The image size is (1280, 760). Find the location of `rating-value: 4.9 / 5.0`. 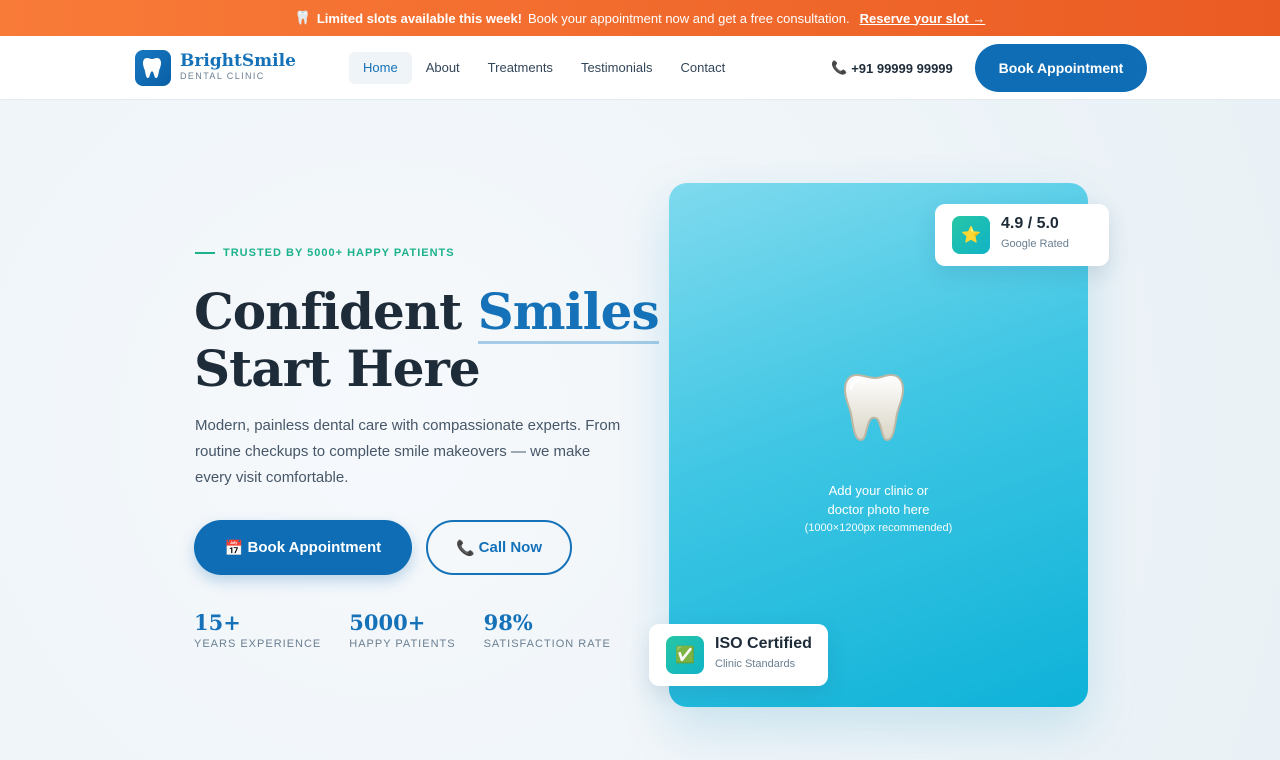

rating-value: 4.9 / 5.0 is located at coordinates (1030, 223).